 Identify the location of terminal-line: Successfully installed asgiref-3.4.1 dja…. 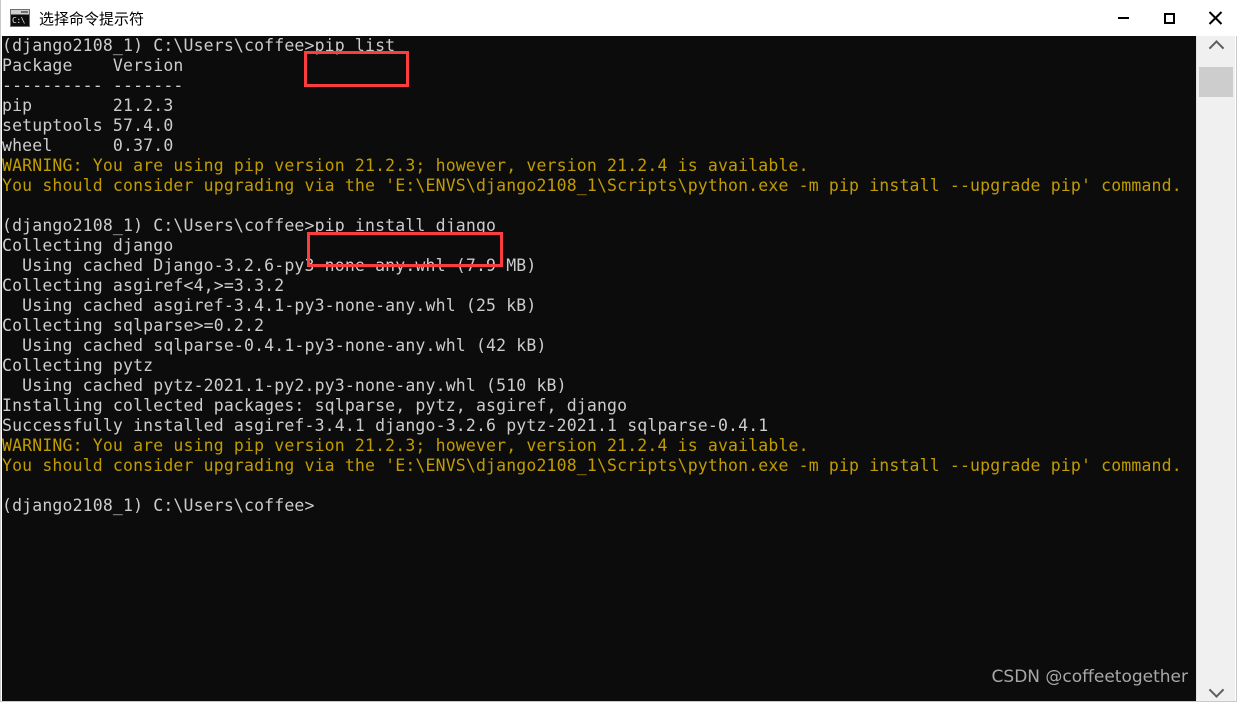
(385, 425).